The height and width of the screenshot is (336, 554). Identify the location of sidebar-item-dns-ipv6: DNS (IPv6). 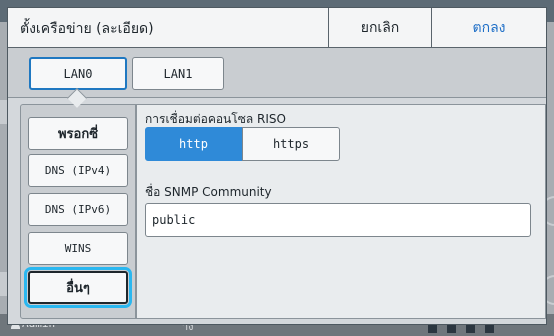
(78, 209).